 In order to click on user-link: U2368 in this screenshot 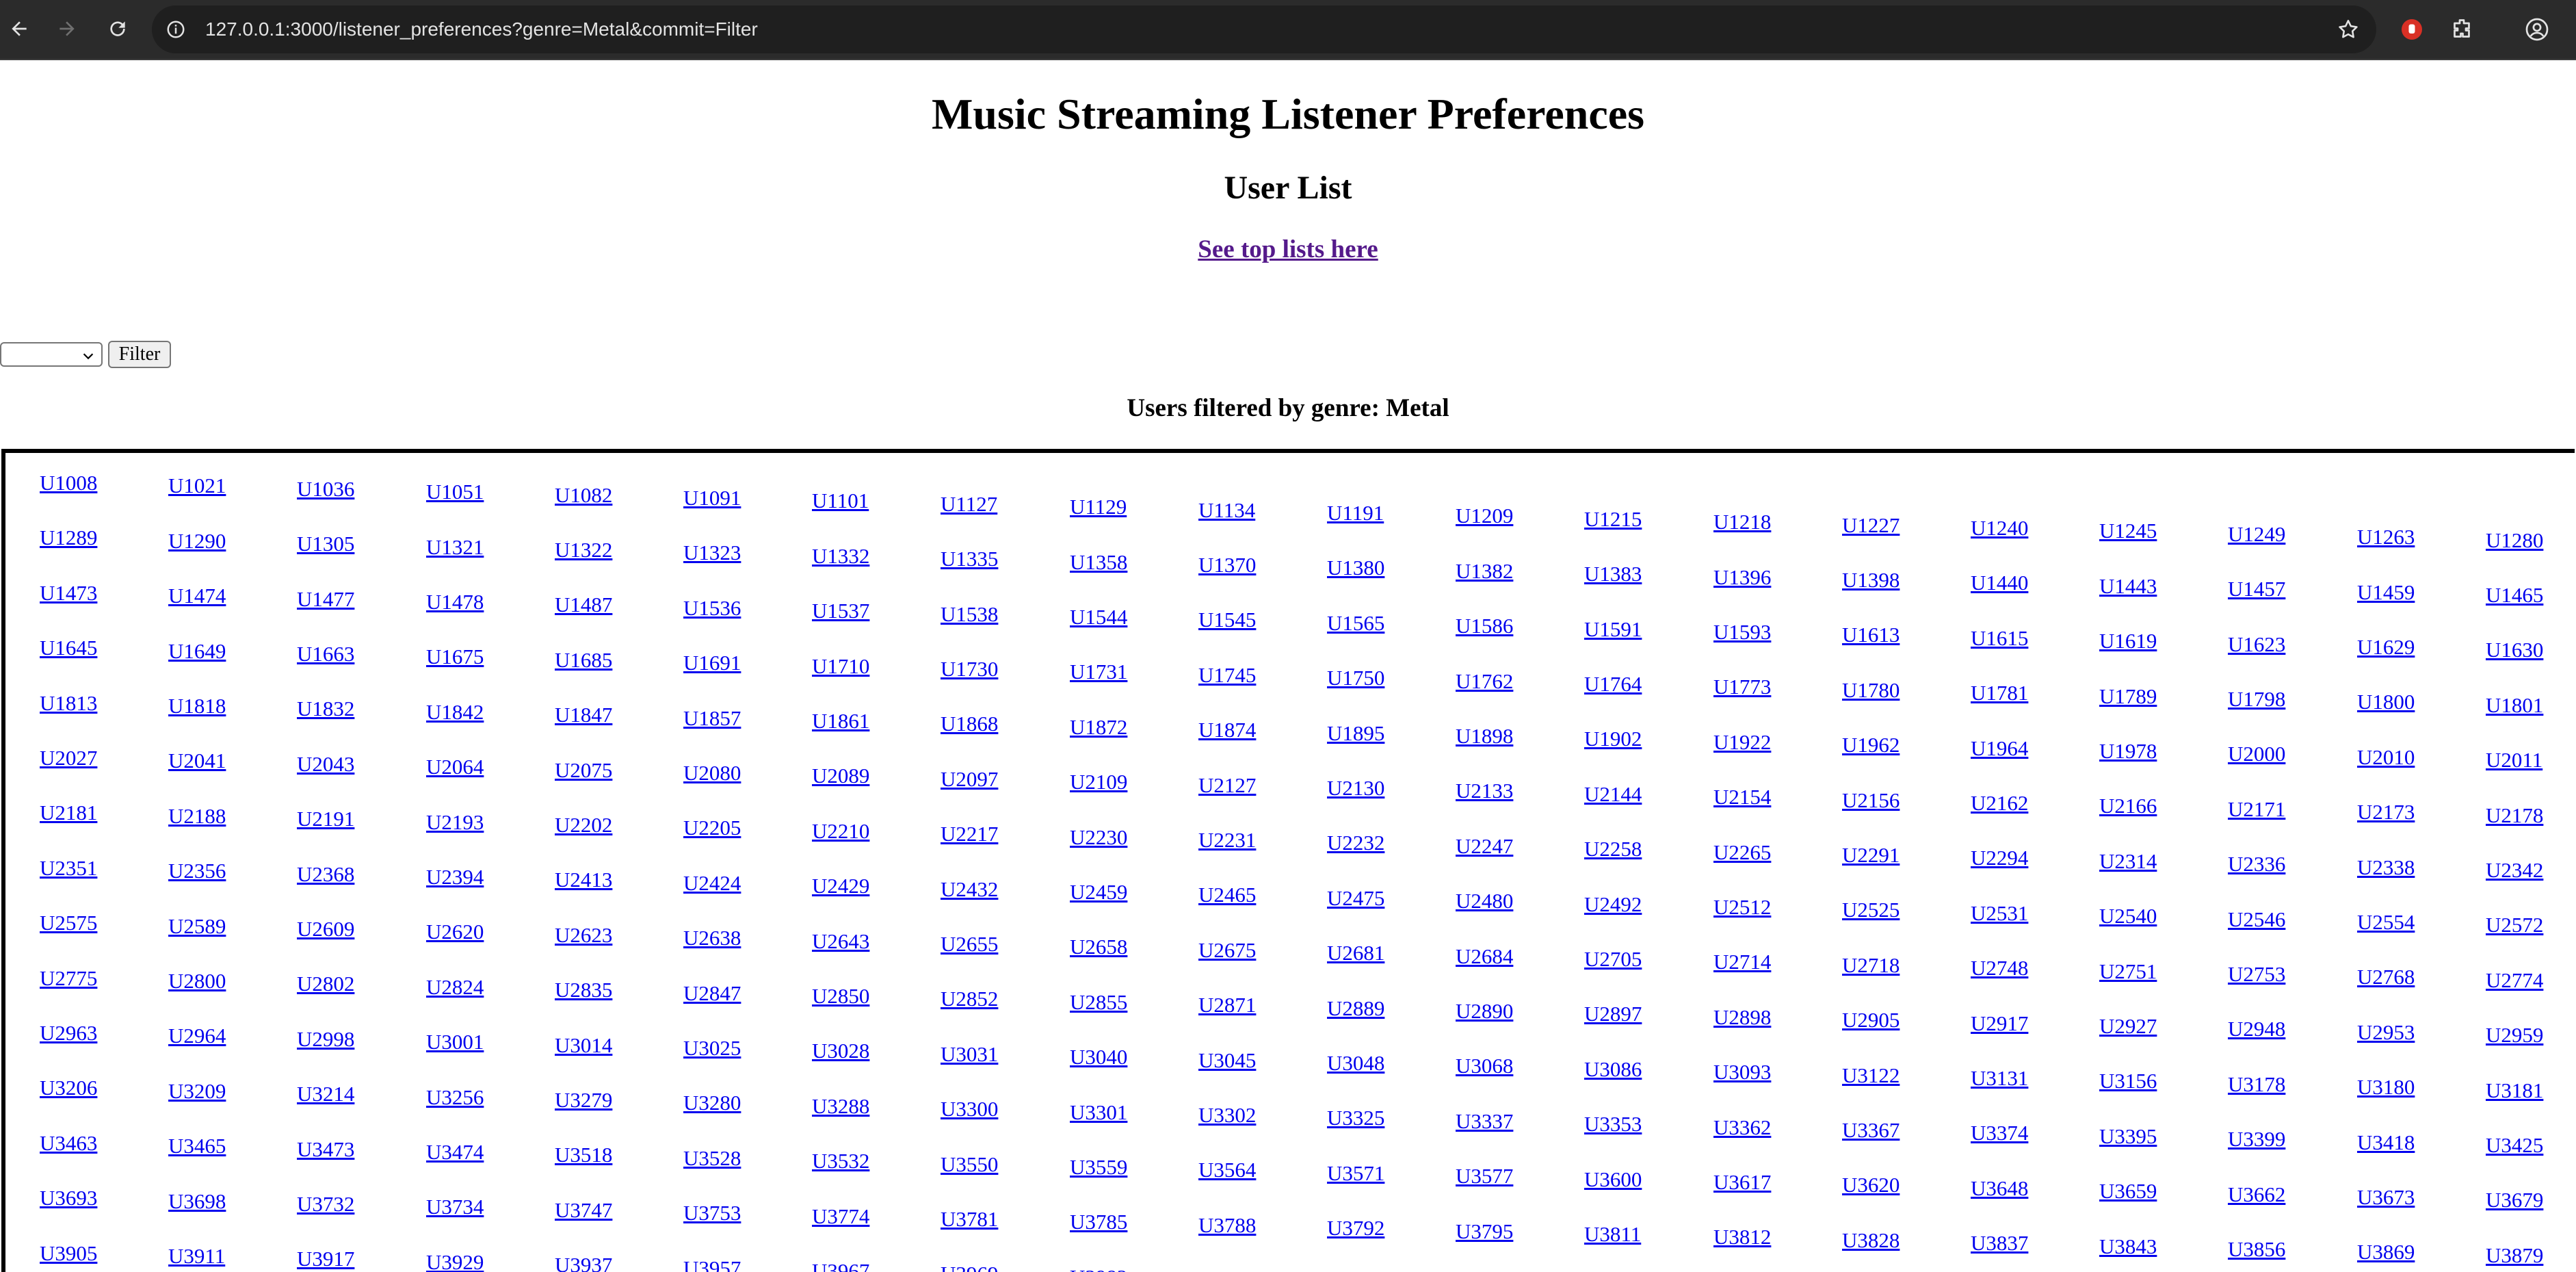, I will do `click(325, 874)`.